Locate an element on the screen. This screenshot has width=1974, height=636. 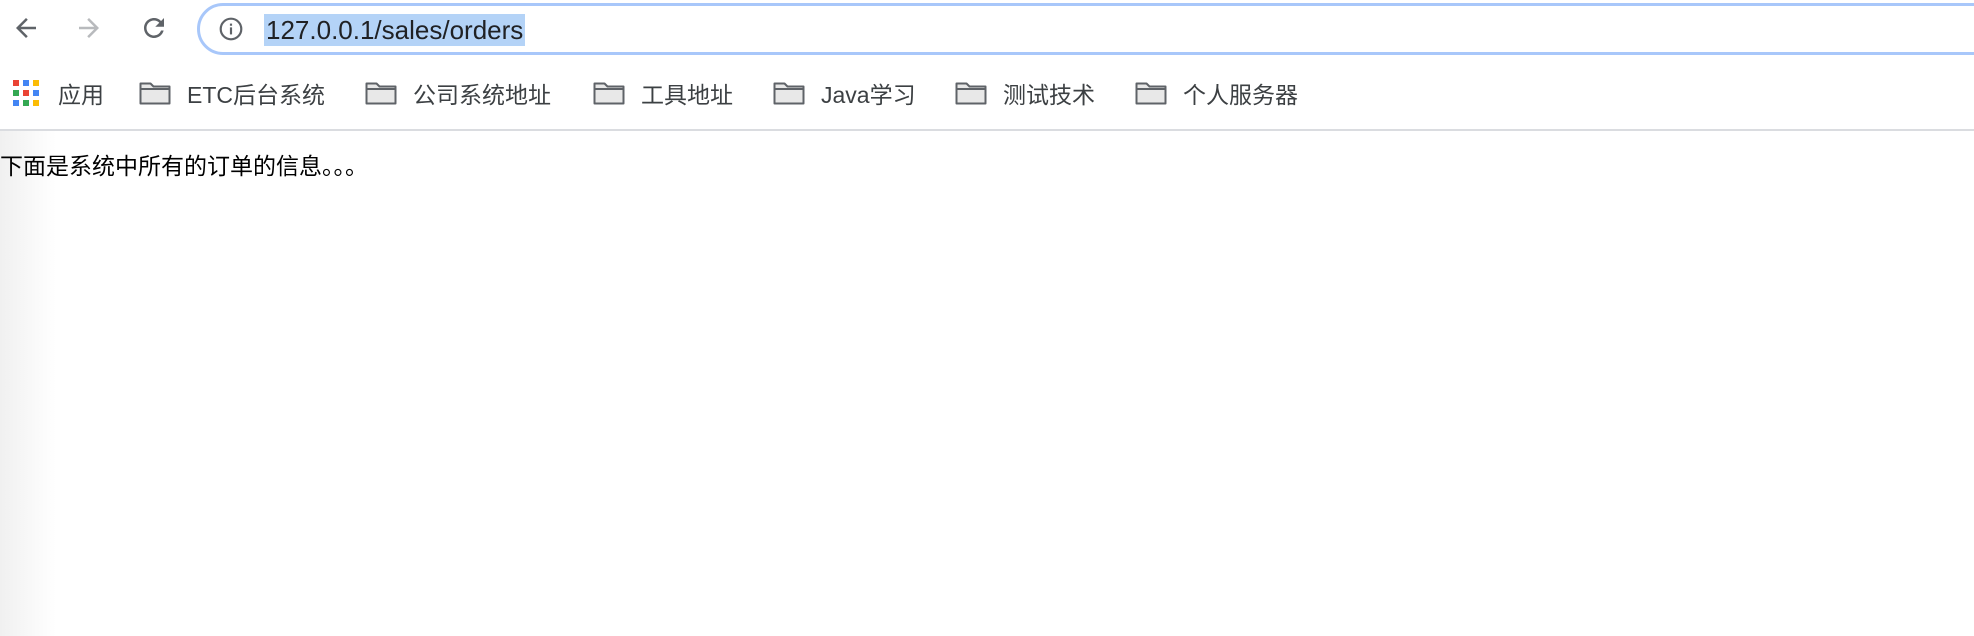
bookmarks-bar: 应用 ETC后台系统 公司系统地址 工具地址 Java学习 测试技术 个人服务器 is located at coordinates (987, 93).